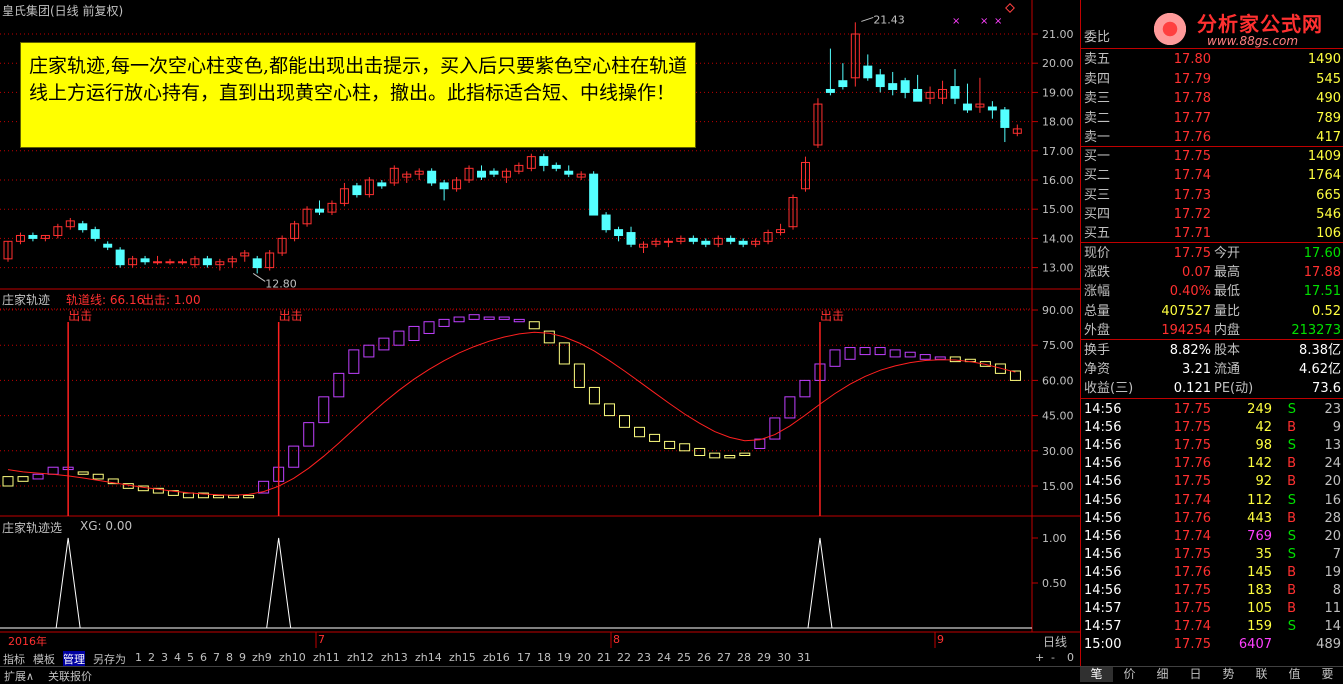  Describe the element at coordinates (1192, 388) in the screenshot. I see `stats-value: 0.121` at that location.